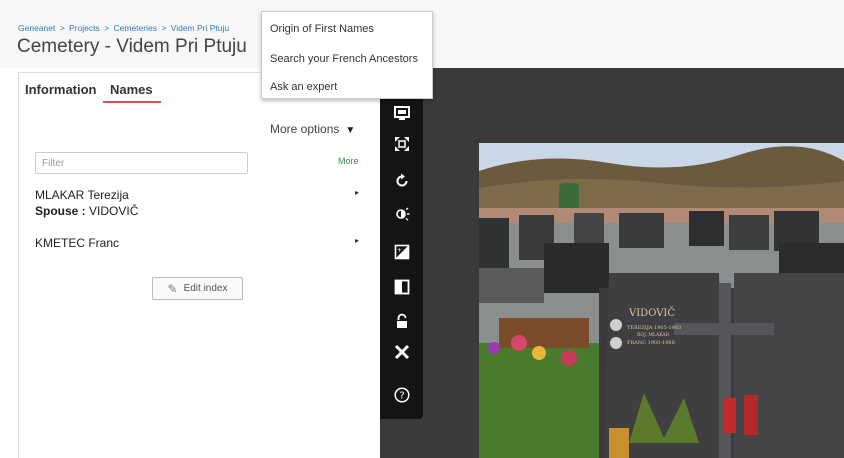  What do you see at coordinates (200, 28) in the screenshot?
I see `breadcrumb-current: Videm Pri Ptuju` at bounding box center [200, 28].